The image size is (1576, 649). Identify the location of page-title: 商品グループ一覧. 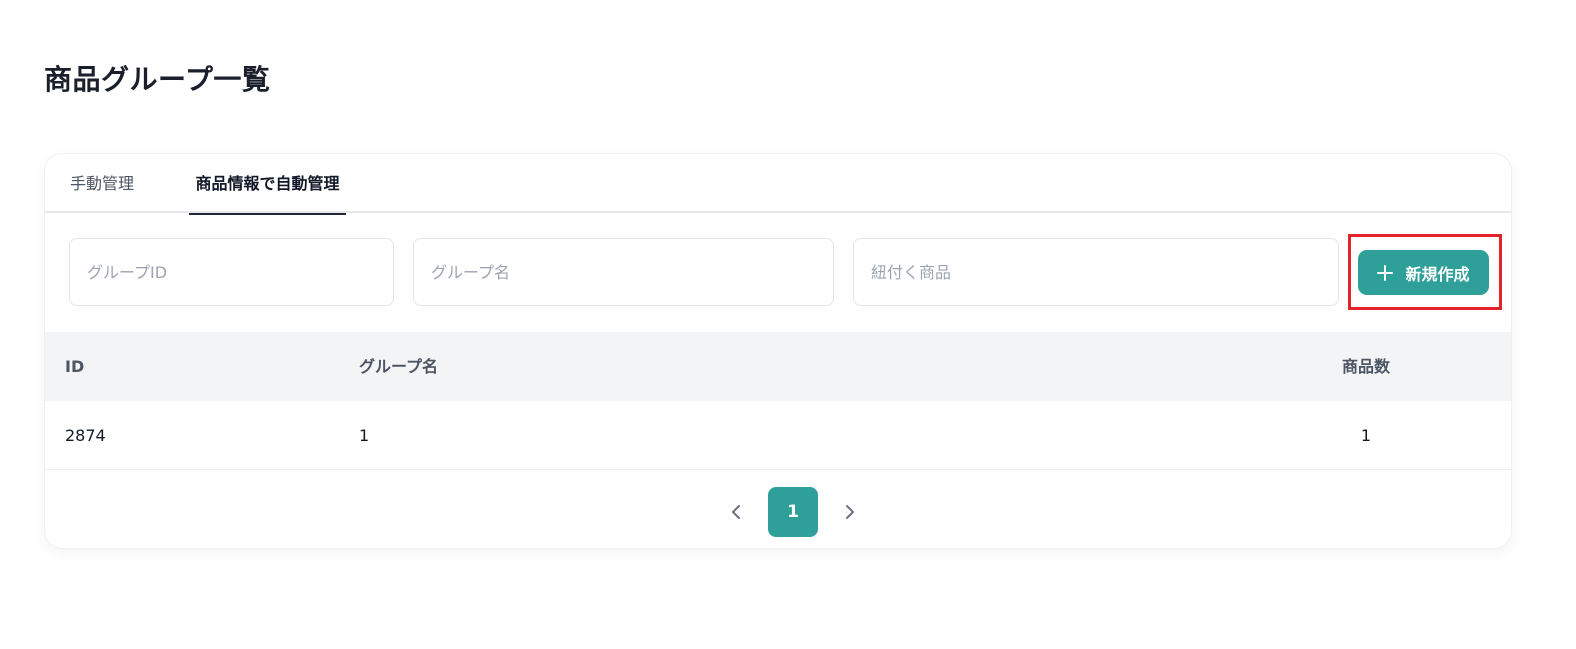
(157, 79).